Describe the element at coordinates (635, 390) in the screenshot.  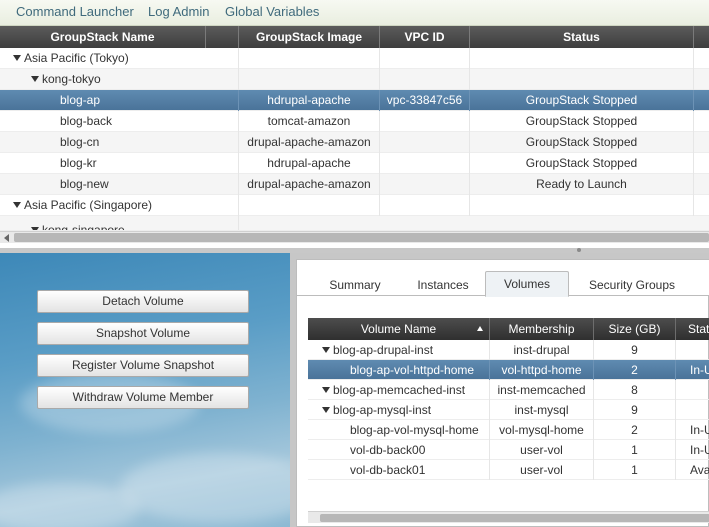
I see `size-cell: 8` at that location.